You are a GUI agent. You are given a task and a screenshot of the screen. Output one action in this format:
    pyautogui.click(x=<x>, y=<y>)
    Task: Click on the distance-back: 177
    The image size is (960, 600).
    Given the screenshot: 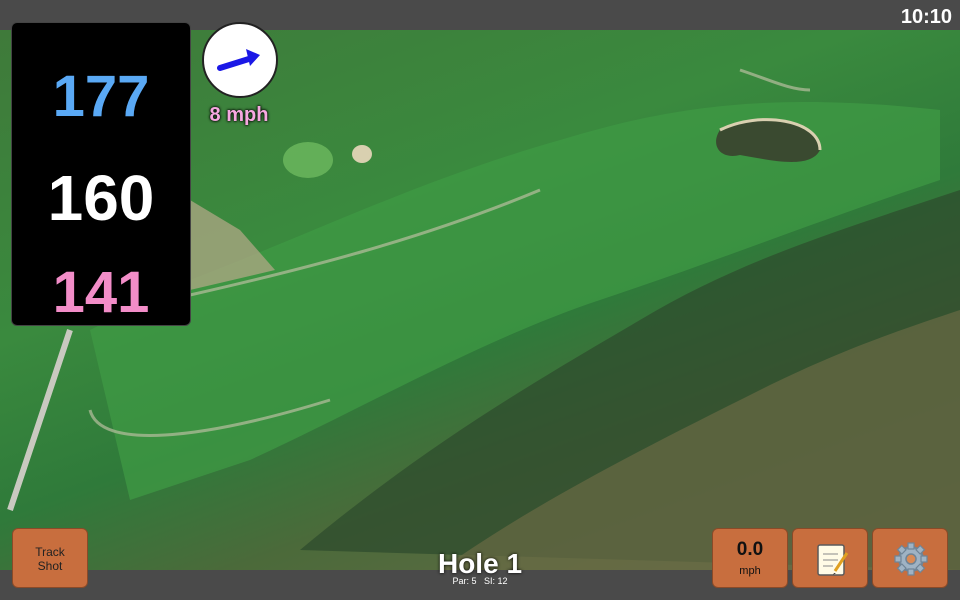 What is the action you would take?
    pyautogui.click(x=101, y=96)
    